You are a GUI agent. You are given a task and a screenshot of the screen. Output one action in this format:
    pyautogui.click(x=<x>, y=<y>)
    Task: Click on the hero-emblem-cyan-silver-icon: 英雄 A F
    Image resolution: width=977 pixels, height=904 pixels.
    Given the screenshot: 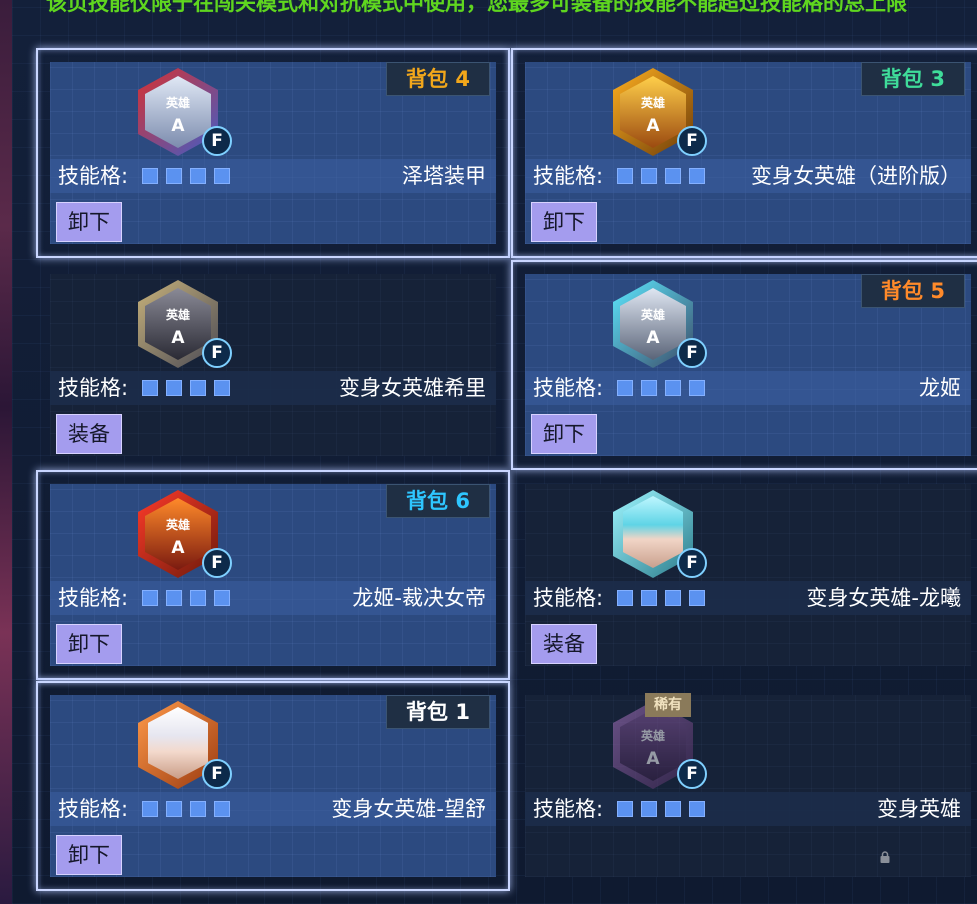 What is the action you would take?
    pyautogui.click(x=656, y=324)
    